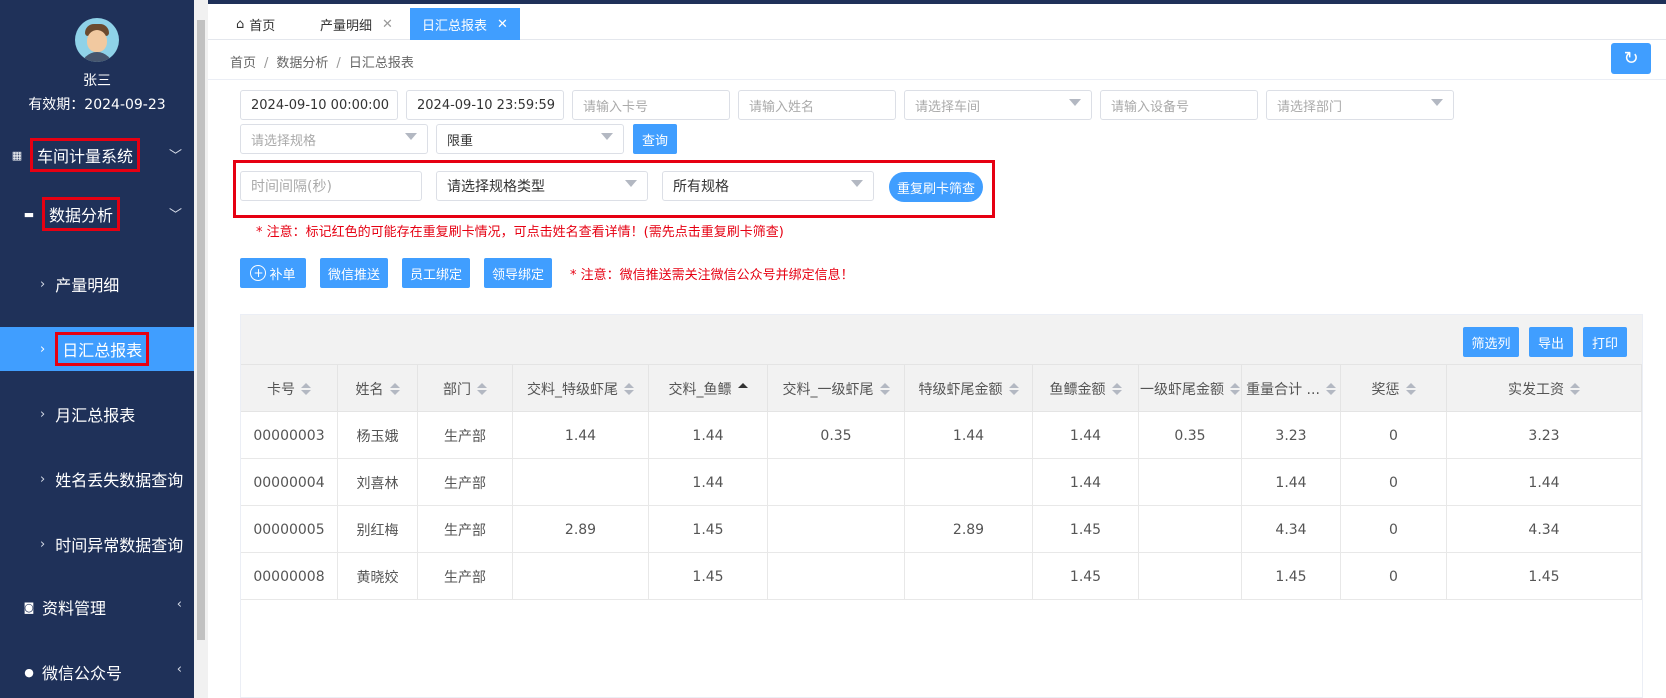  Describe the element at coordinates (655, 139) in the screenshot. I see `query-button: 查询` at that location.